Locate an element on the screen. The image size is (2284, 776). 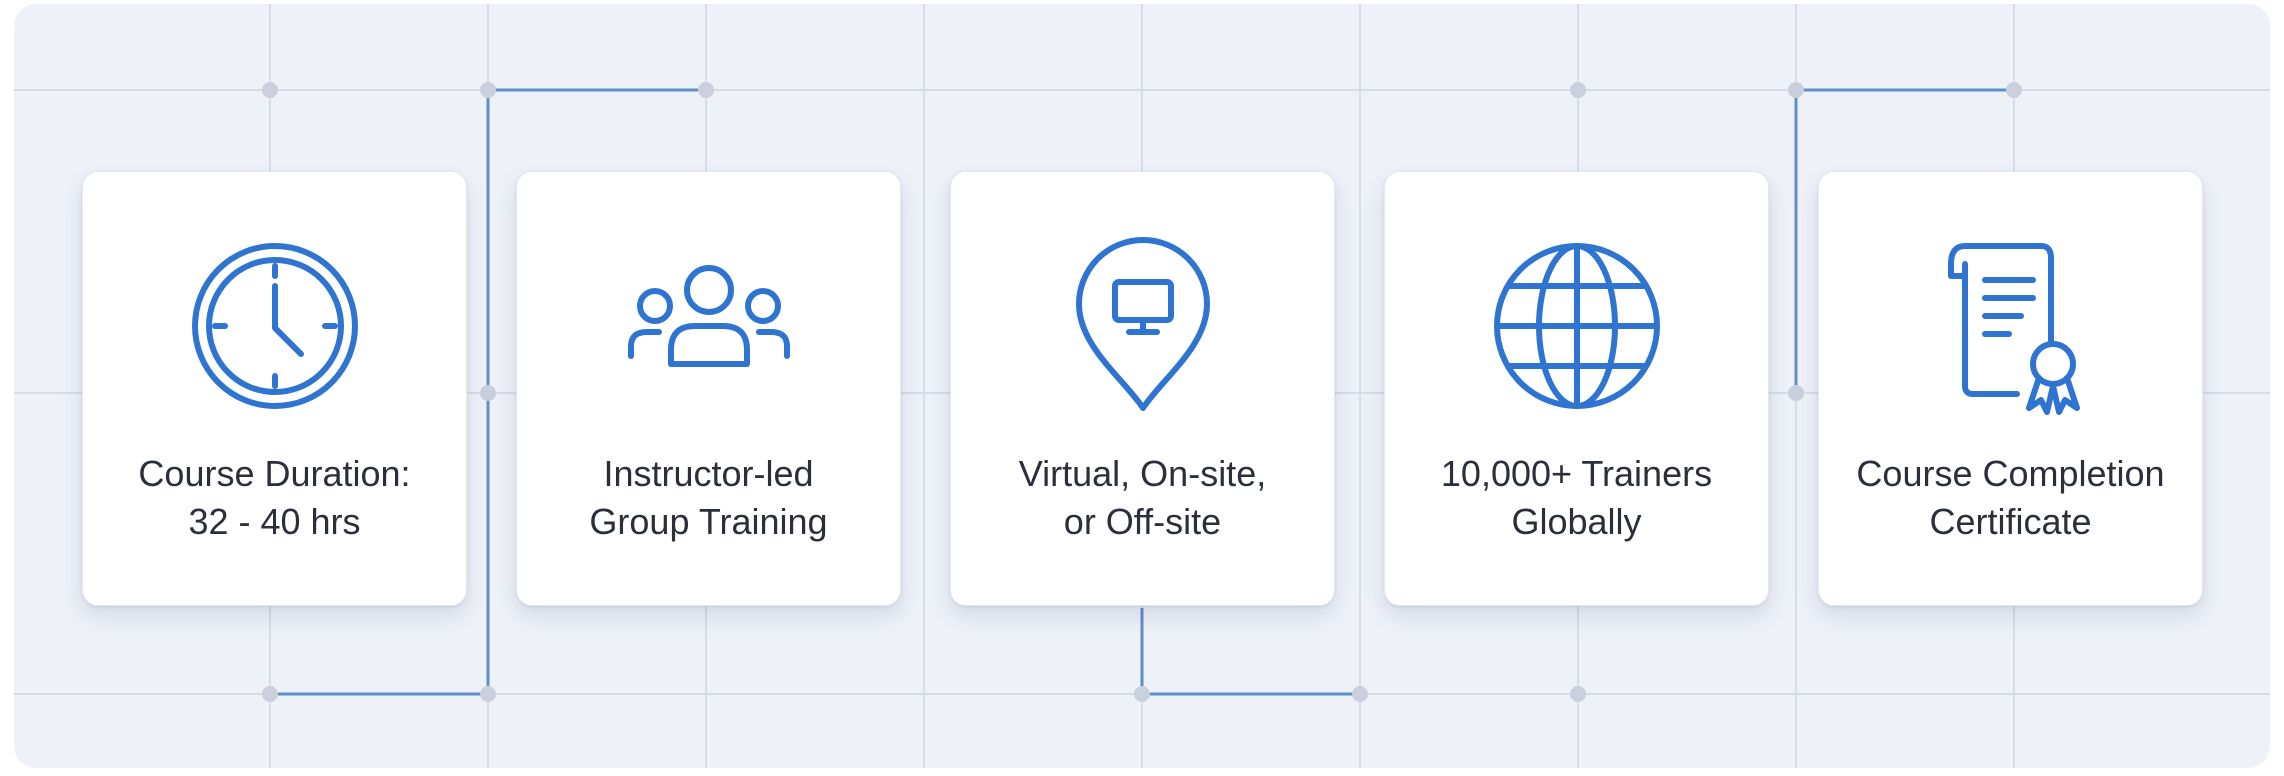
feature-card-location: Virtual, On-site, or Off-site is located at coordinates (1142, 388).